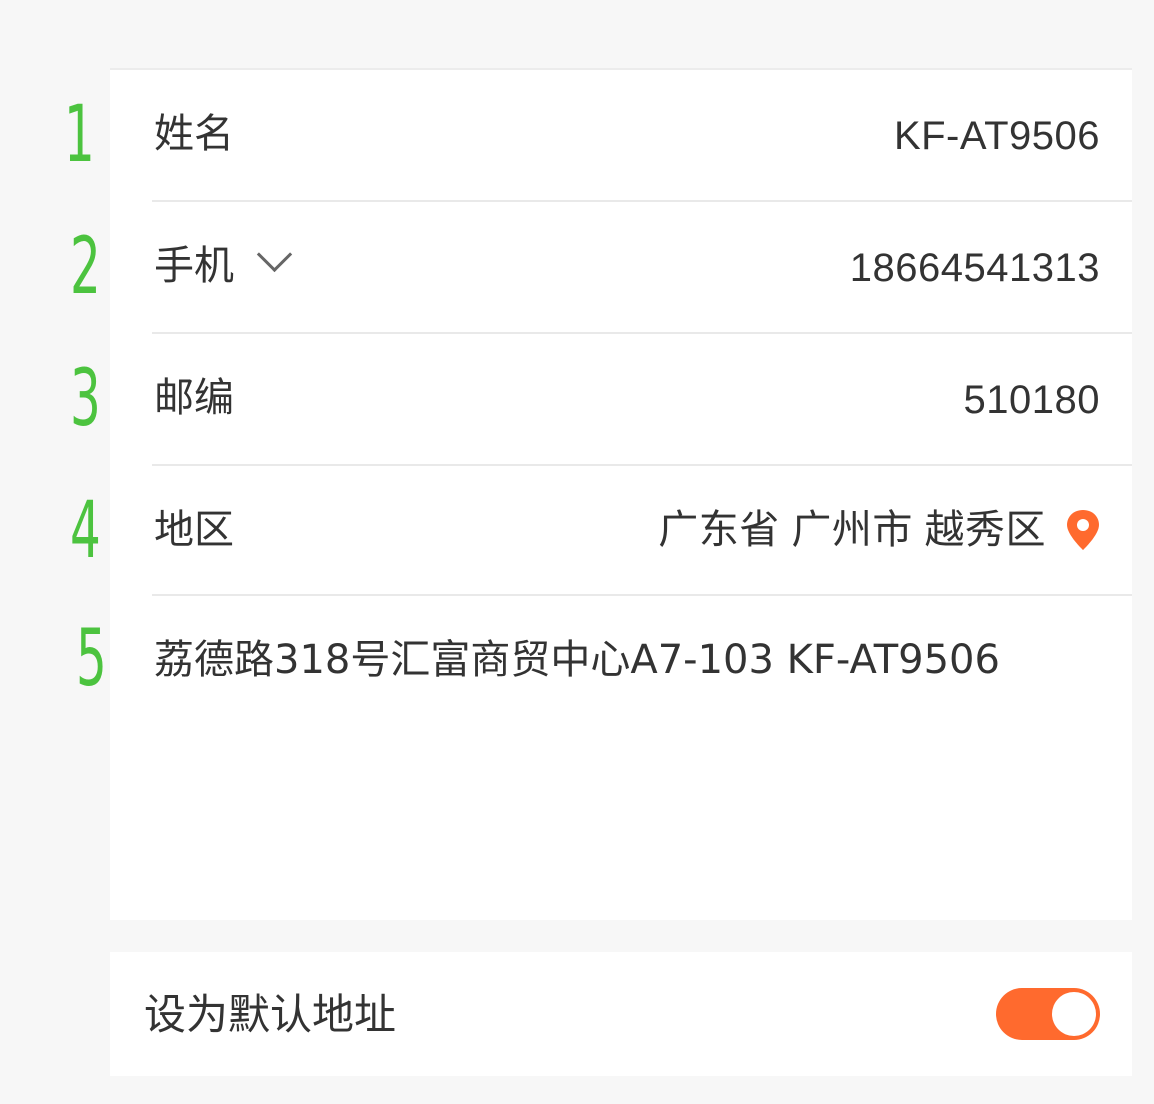 This screenshot has height=1104, width=1154. What do you see at coordinates (194, 134) in the screenshot?
I see `name-label: 姓名` at bounding box center [194, 134].